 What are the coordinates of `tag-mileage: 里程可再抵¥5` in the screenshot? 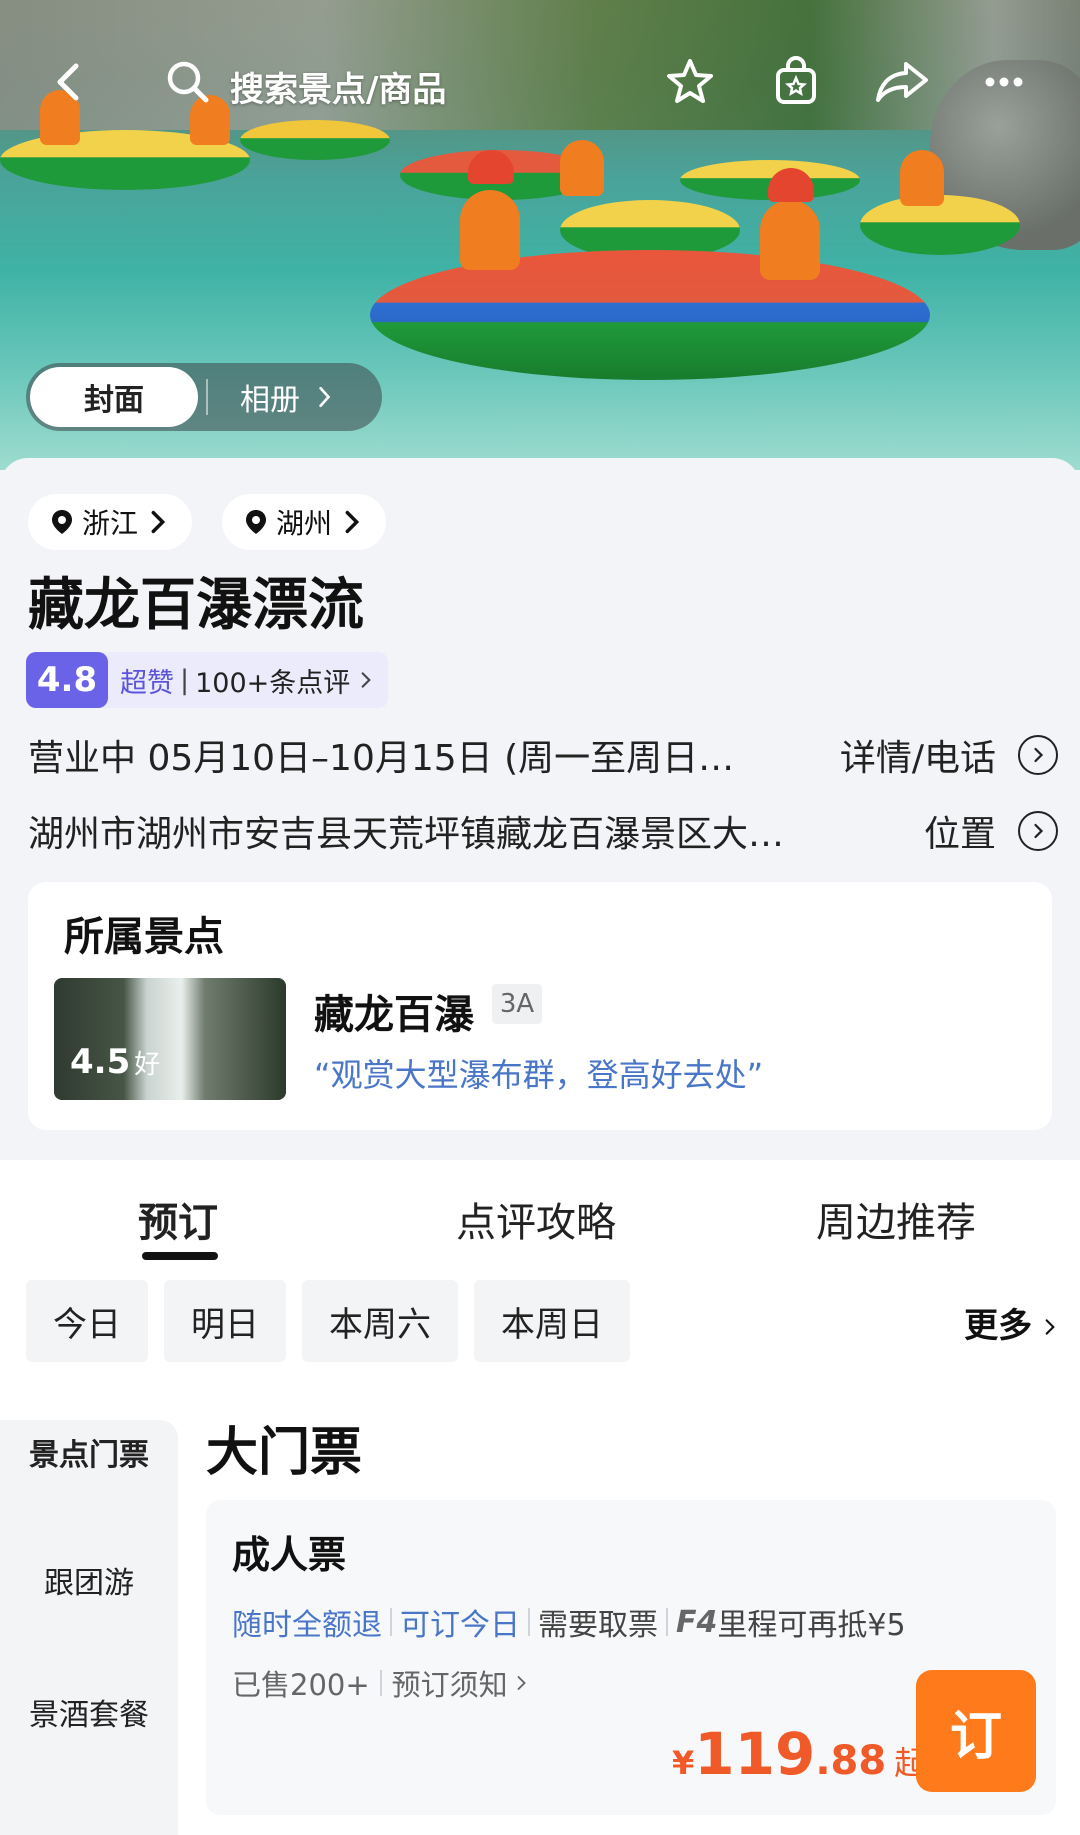 It's located at (811, 1625).